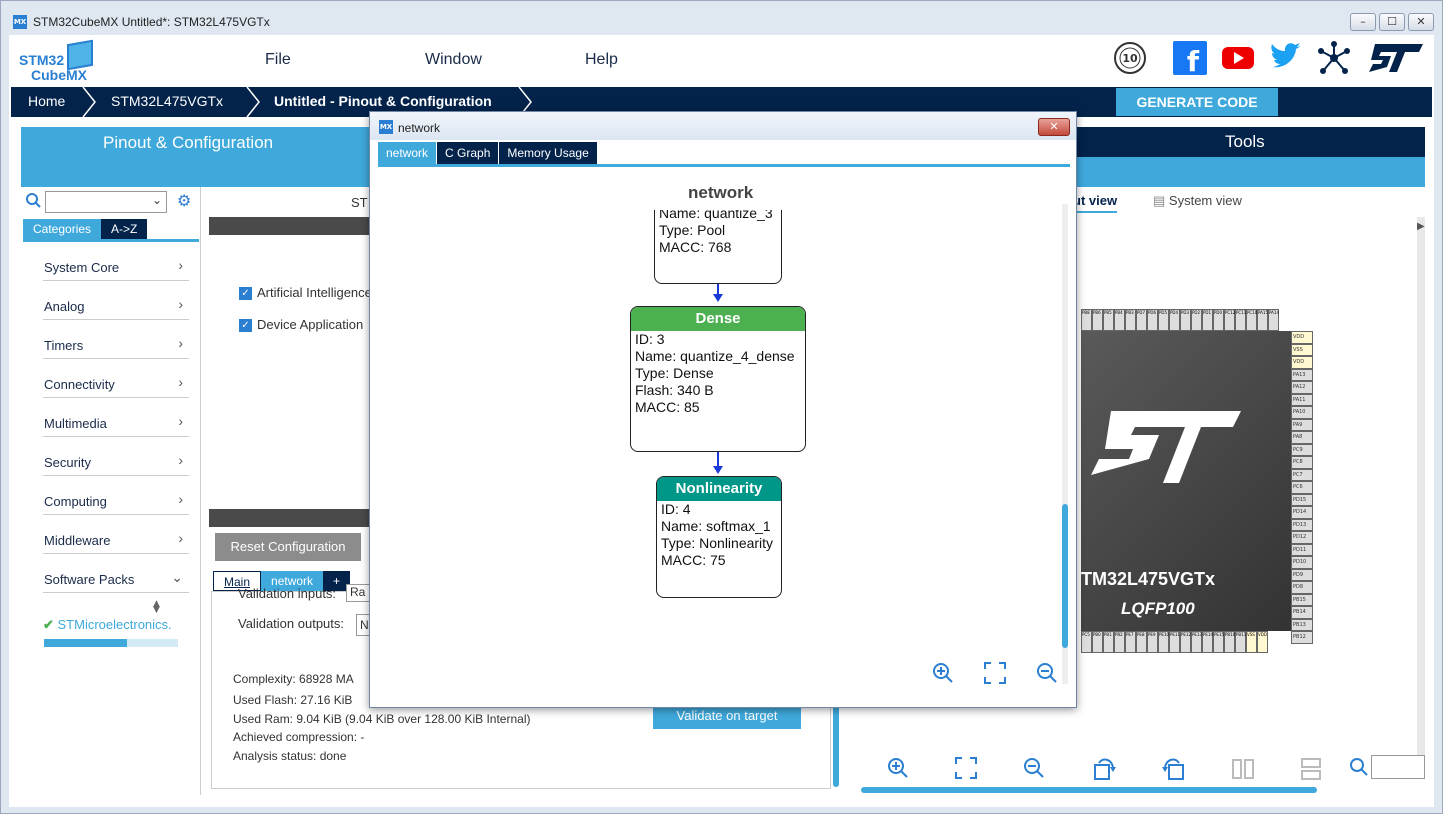 This screenshot has height=814, width=1443. Describe the element at coordinates (601, 60) in the screenshot. I see `menu-help: Help` at that location.